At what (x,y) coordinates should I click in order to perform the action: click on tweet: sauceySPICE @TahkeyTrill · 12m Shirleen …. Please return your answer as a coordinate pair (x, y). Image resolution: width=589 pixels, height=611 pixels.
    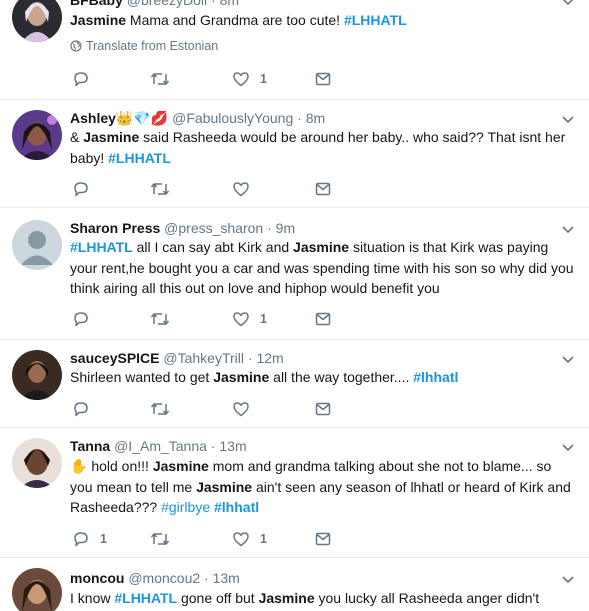
    Looking at the image, I should click on (294, 384).